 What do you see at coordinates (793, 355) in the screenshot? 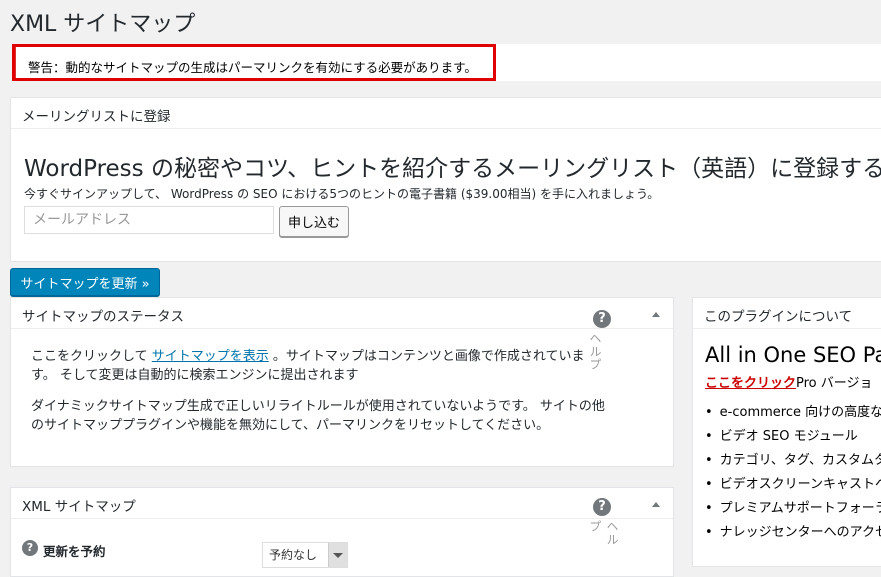
I see `about-plugin-heading: All in One SEO Pa` at bounding box center [793, 355].